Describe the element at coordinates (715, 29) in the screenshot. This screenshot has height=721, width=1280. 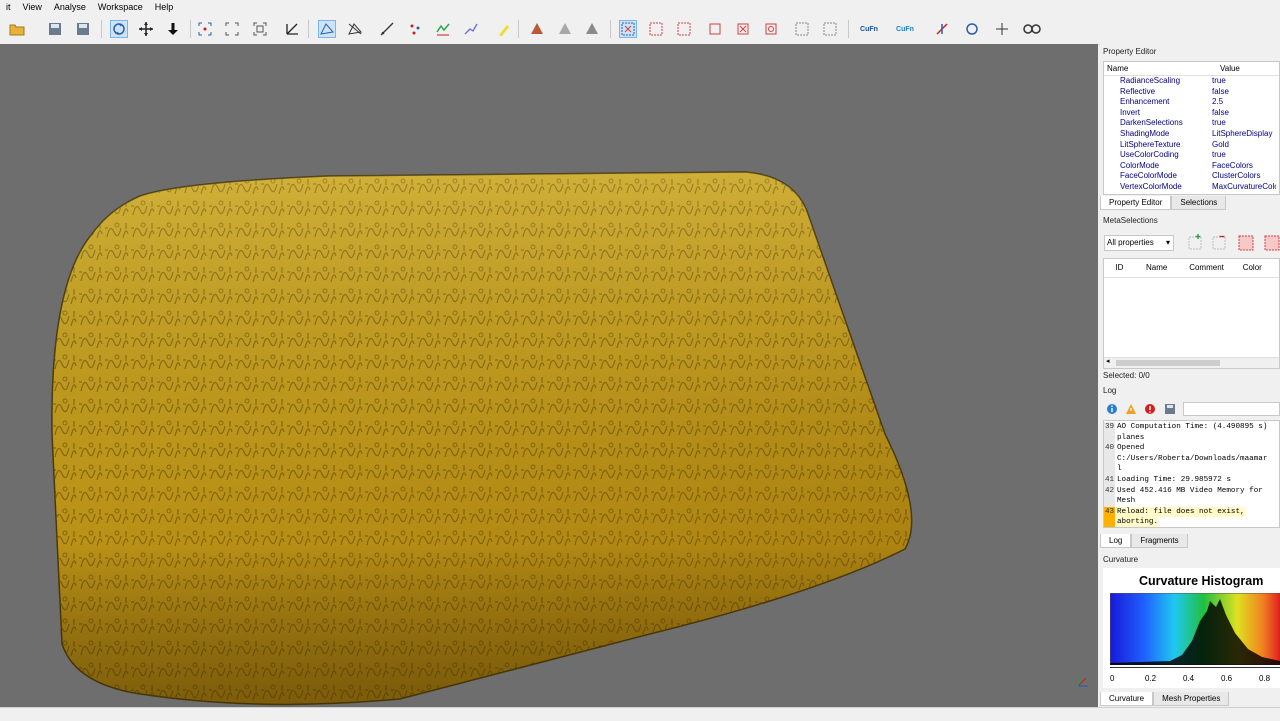
I see `select-box-icon` at that location.